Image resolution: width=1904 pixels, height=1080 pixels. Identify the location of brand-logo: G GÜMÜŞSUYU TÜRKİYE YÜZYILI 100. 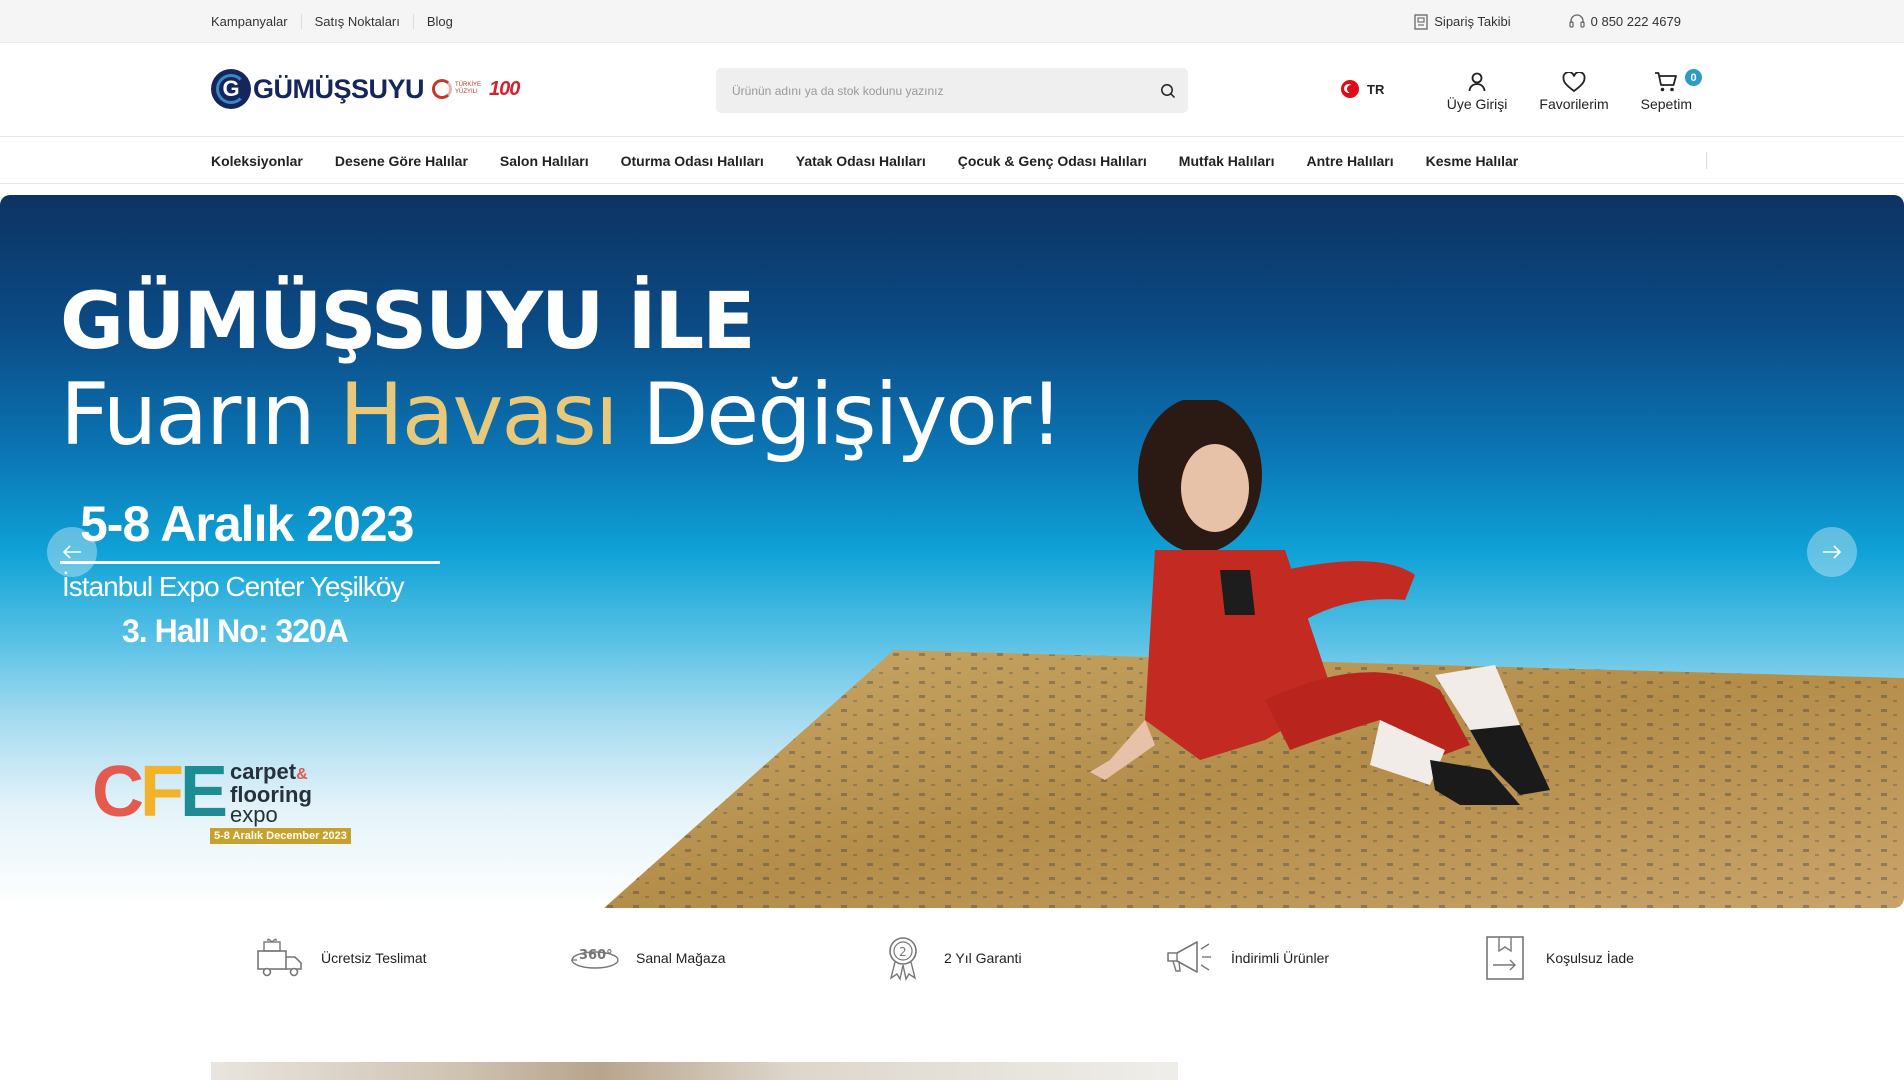
(365, 89).